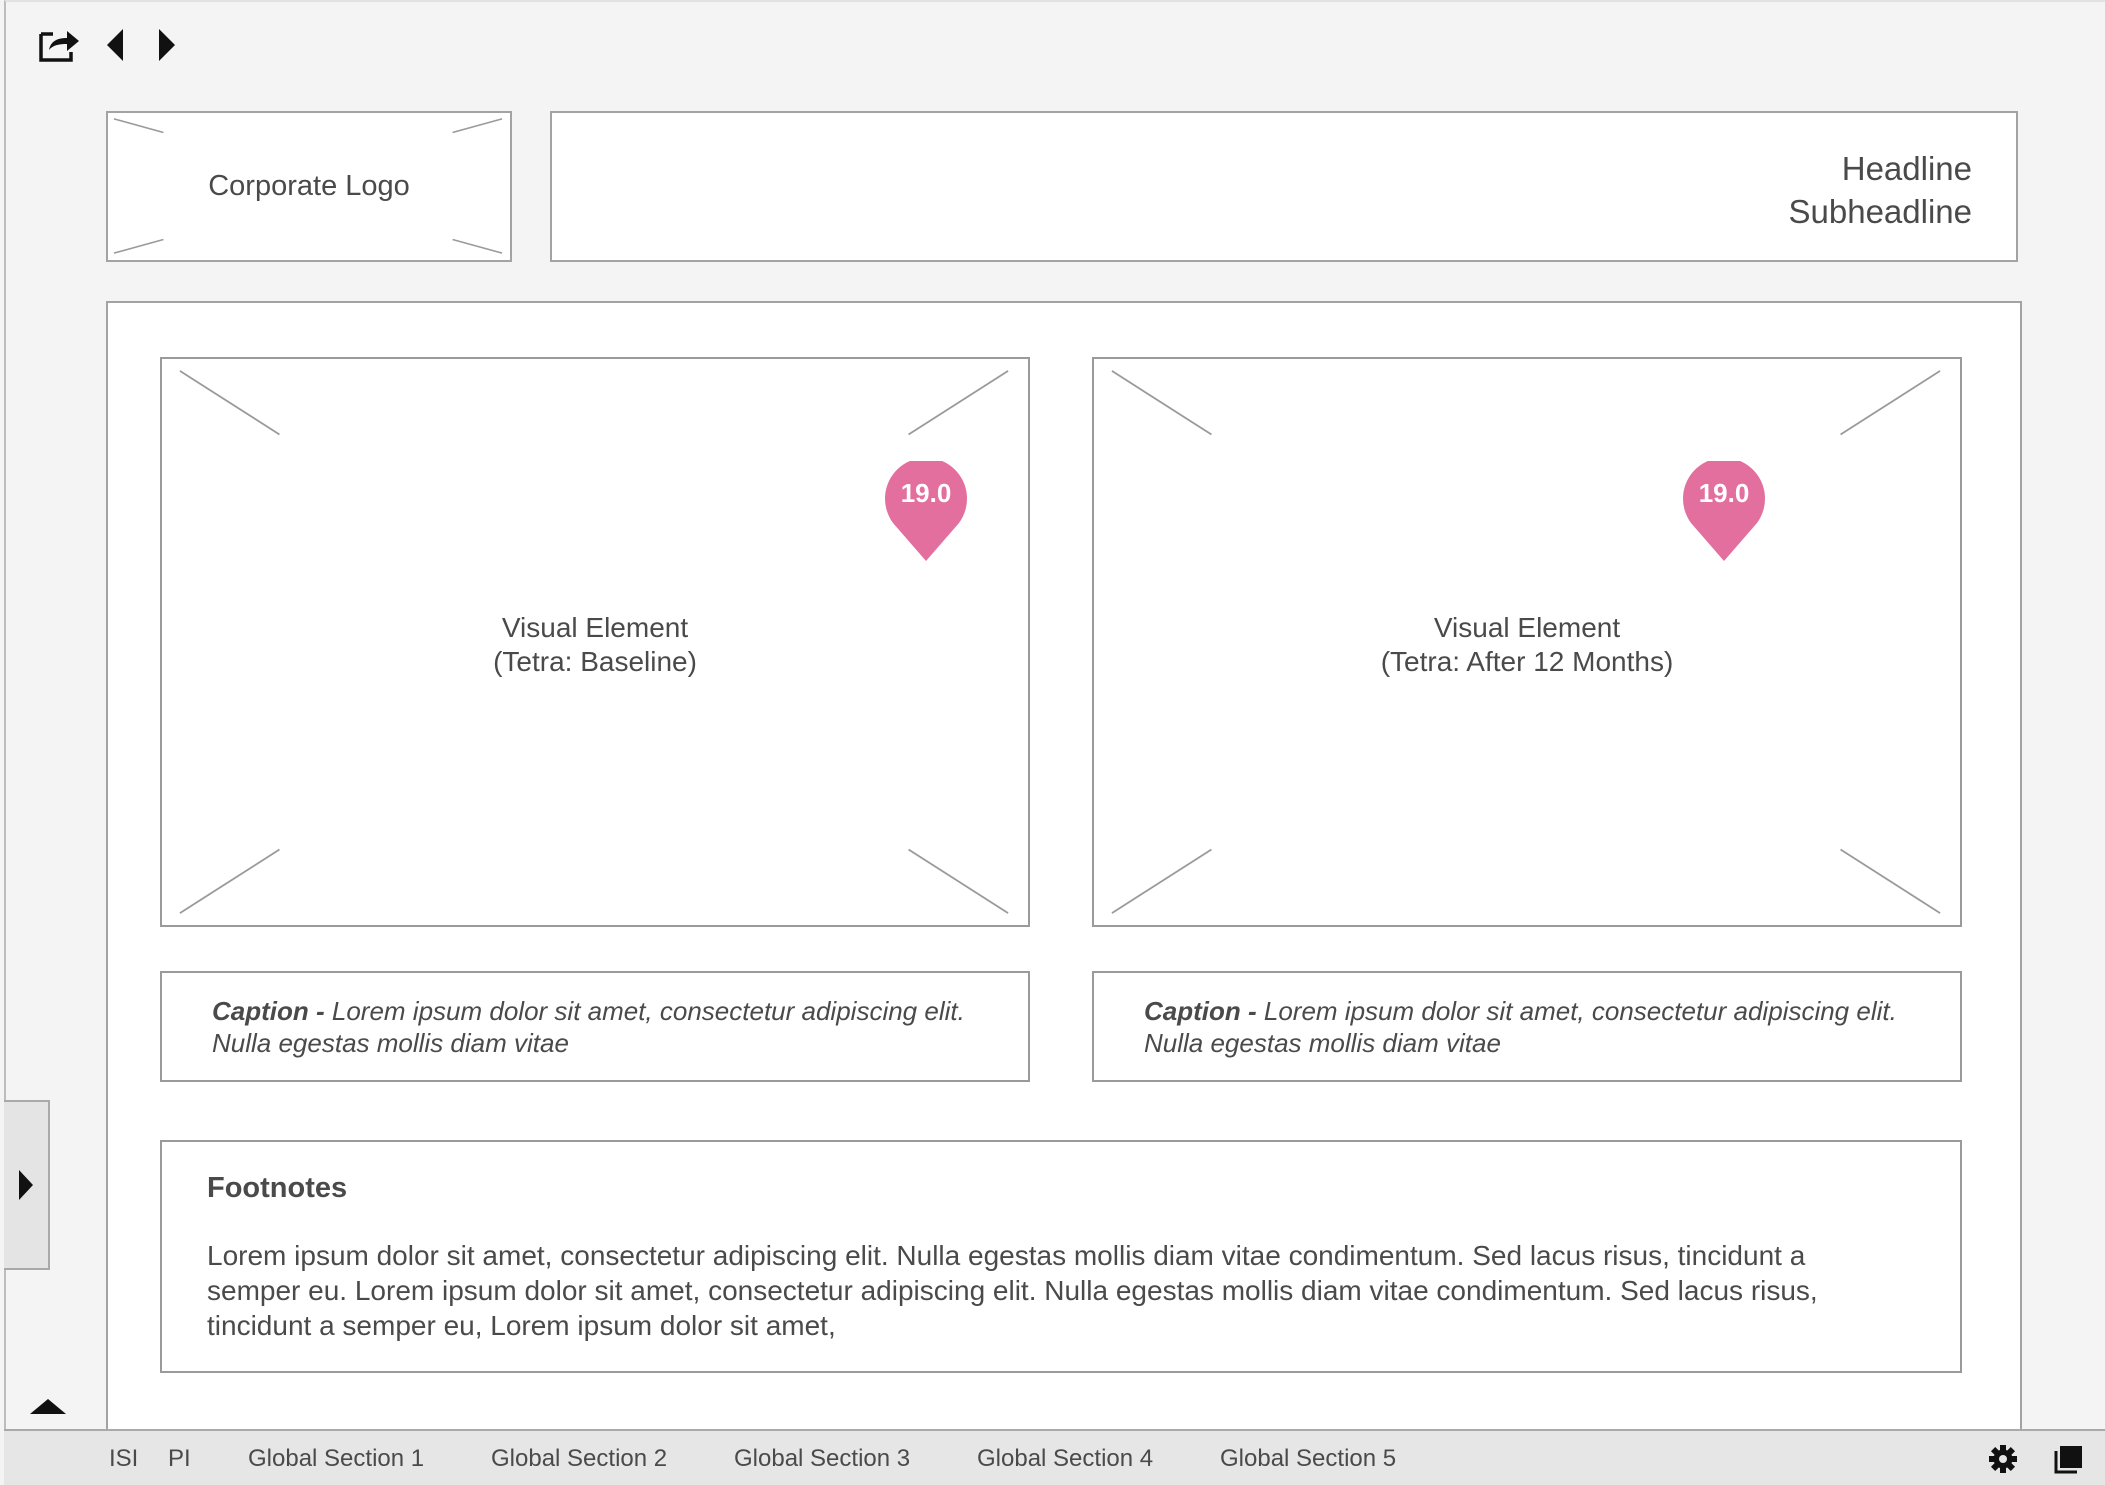 This screenshot has width=2105, height=1485. What do you see at coordinates (1284, 186) in the screenshot?
I see `headline-box: Headline Subheadline` at bounding box center [1284, 186].